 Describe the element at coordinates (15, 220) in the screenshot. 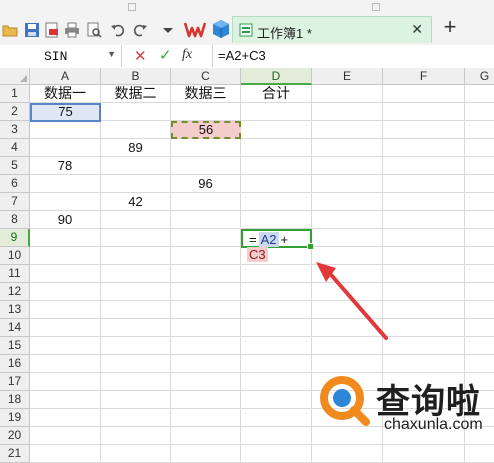

I see `row-header-8: 8` at that location.